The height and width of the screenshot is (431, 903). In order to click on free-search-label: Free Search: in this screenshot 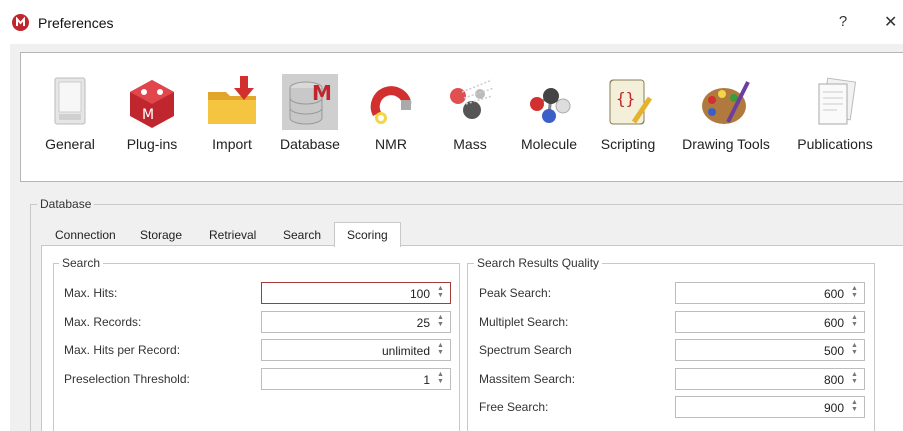, I will do `click(514, 407)`.